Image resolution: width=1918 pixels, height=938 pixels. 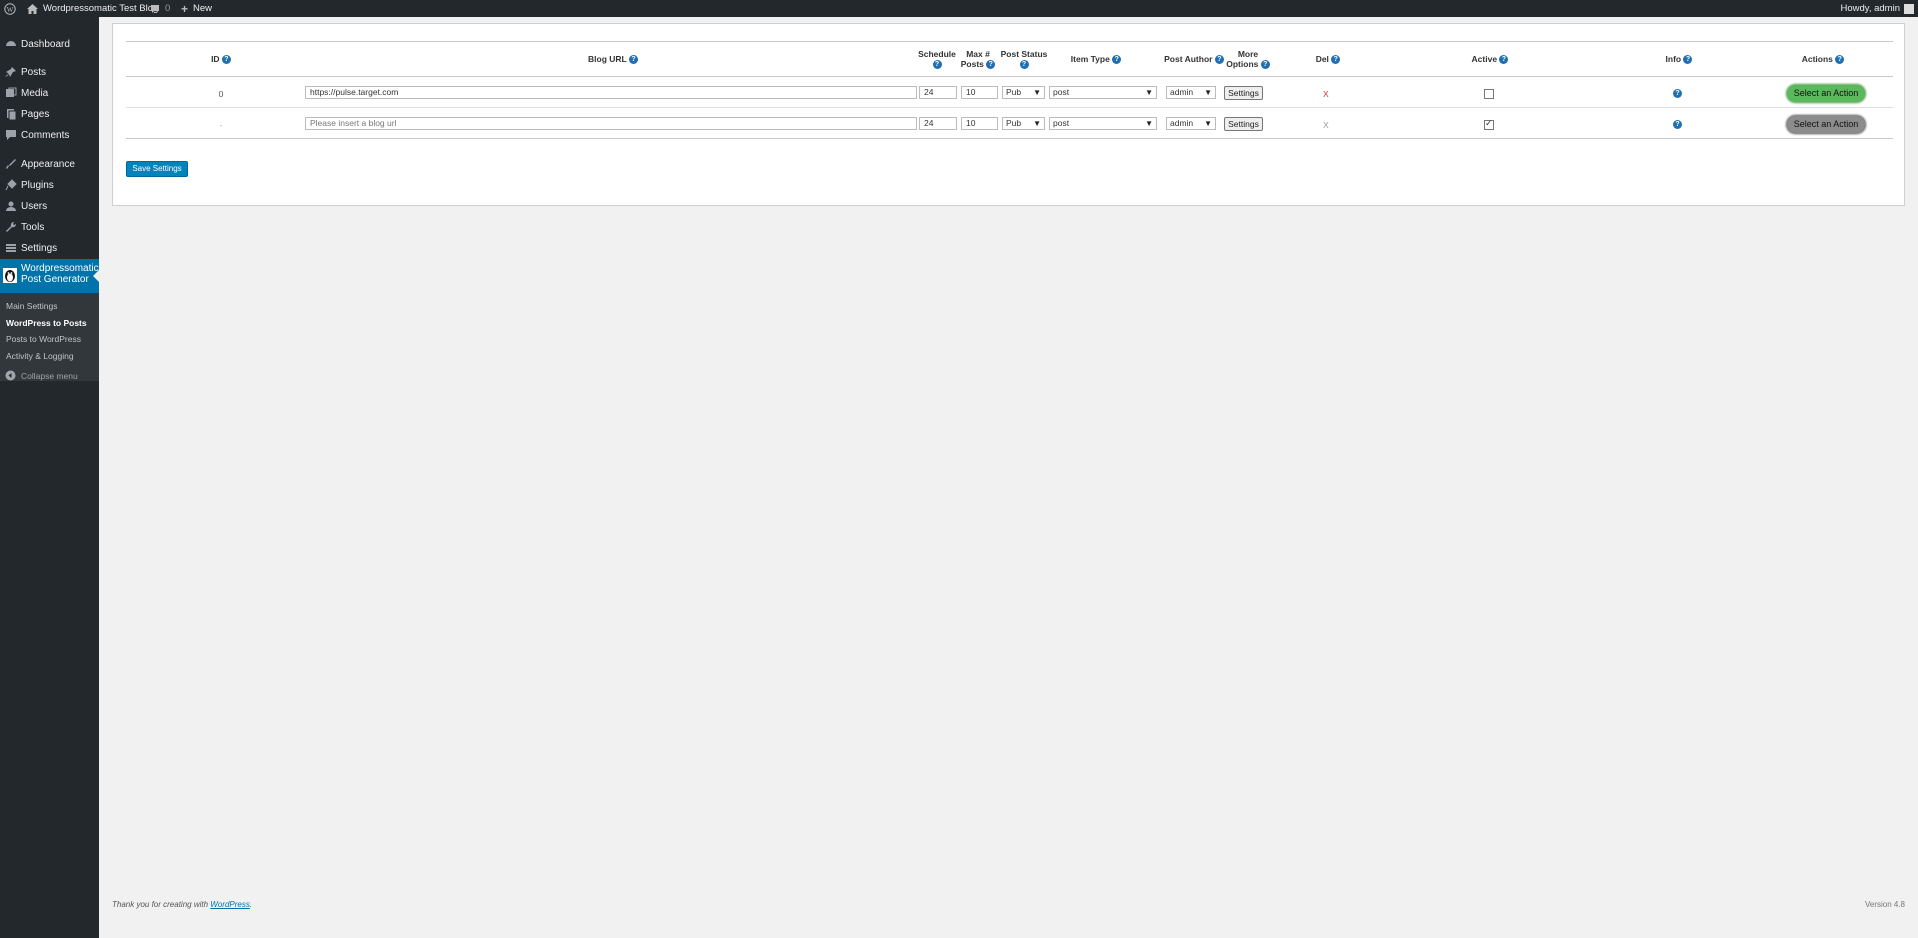 What do you see at coordinates (1326, 94) in the screenshot?
I see `row0-delete-button: X` at bounding box center [1326, 94].